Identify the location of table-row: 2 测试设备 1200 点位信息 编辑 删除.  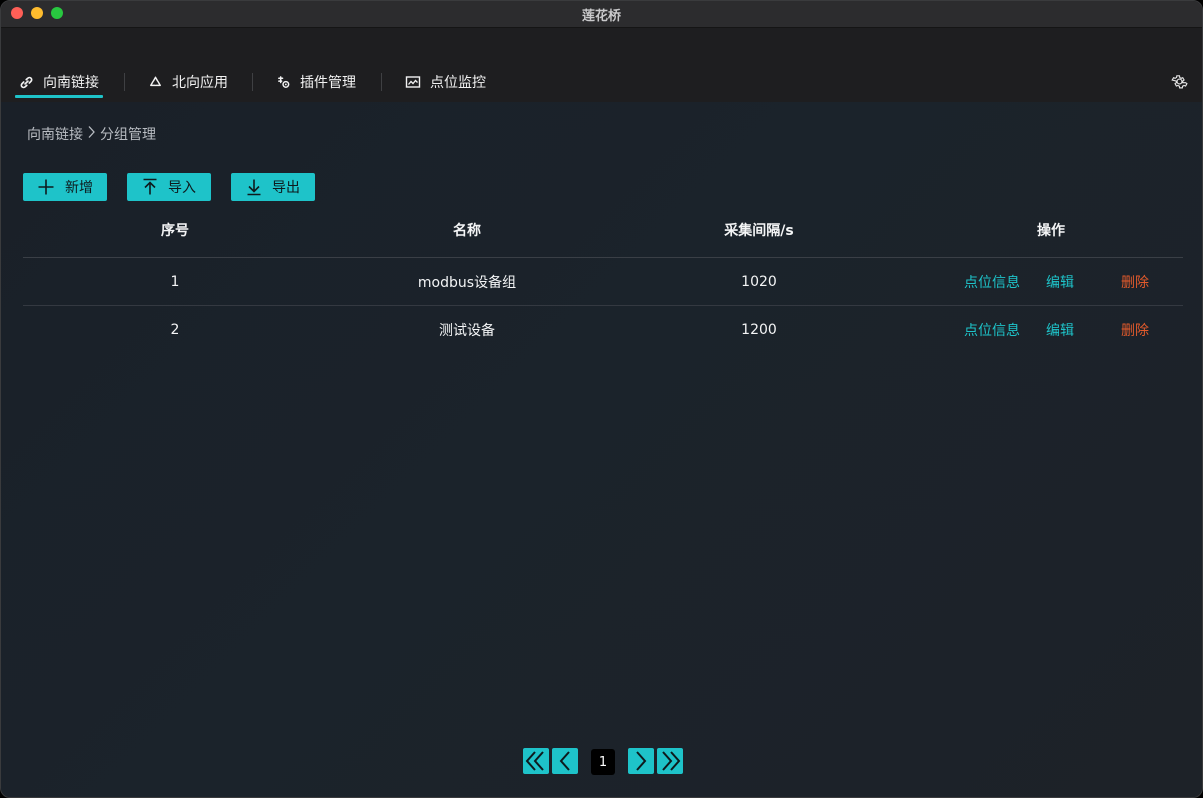
(603, 329).